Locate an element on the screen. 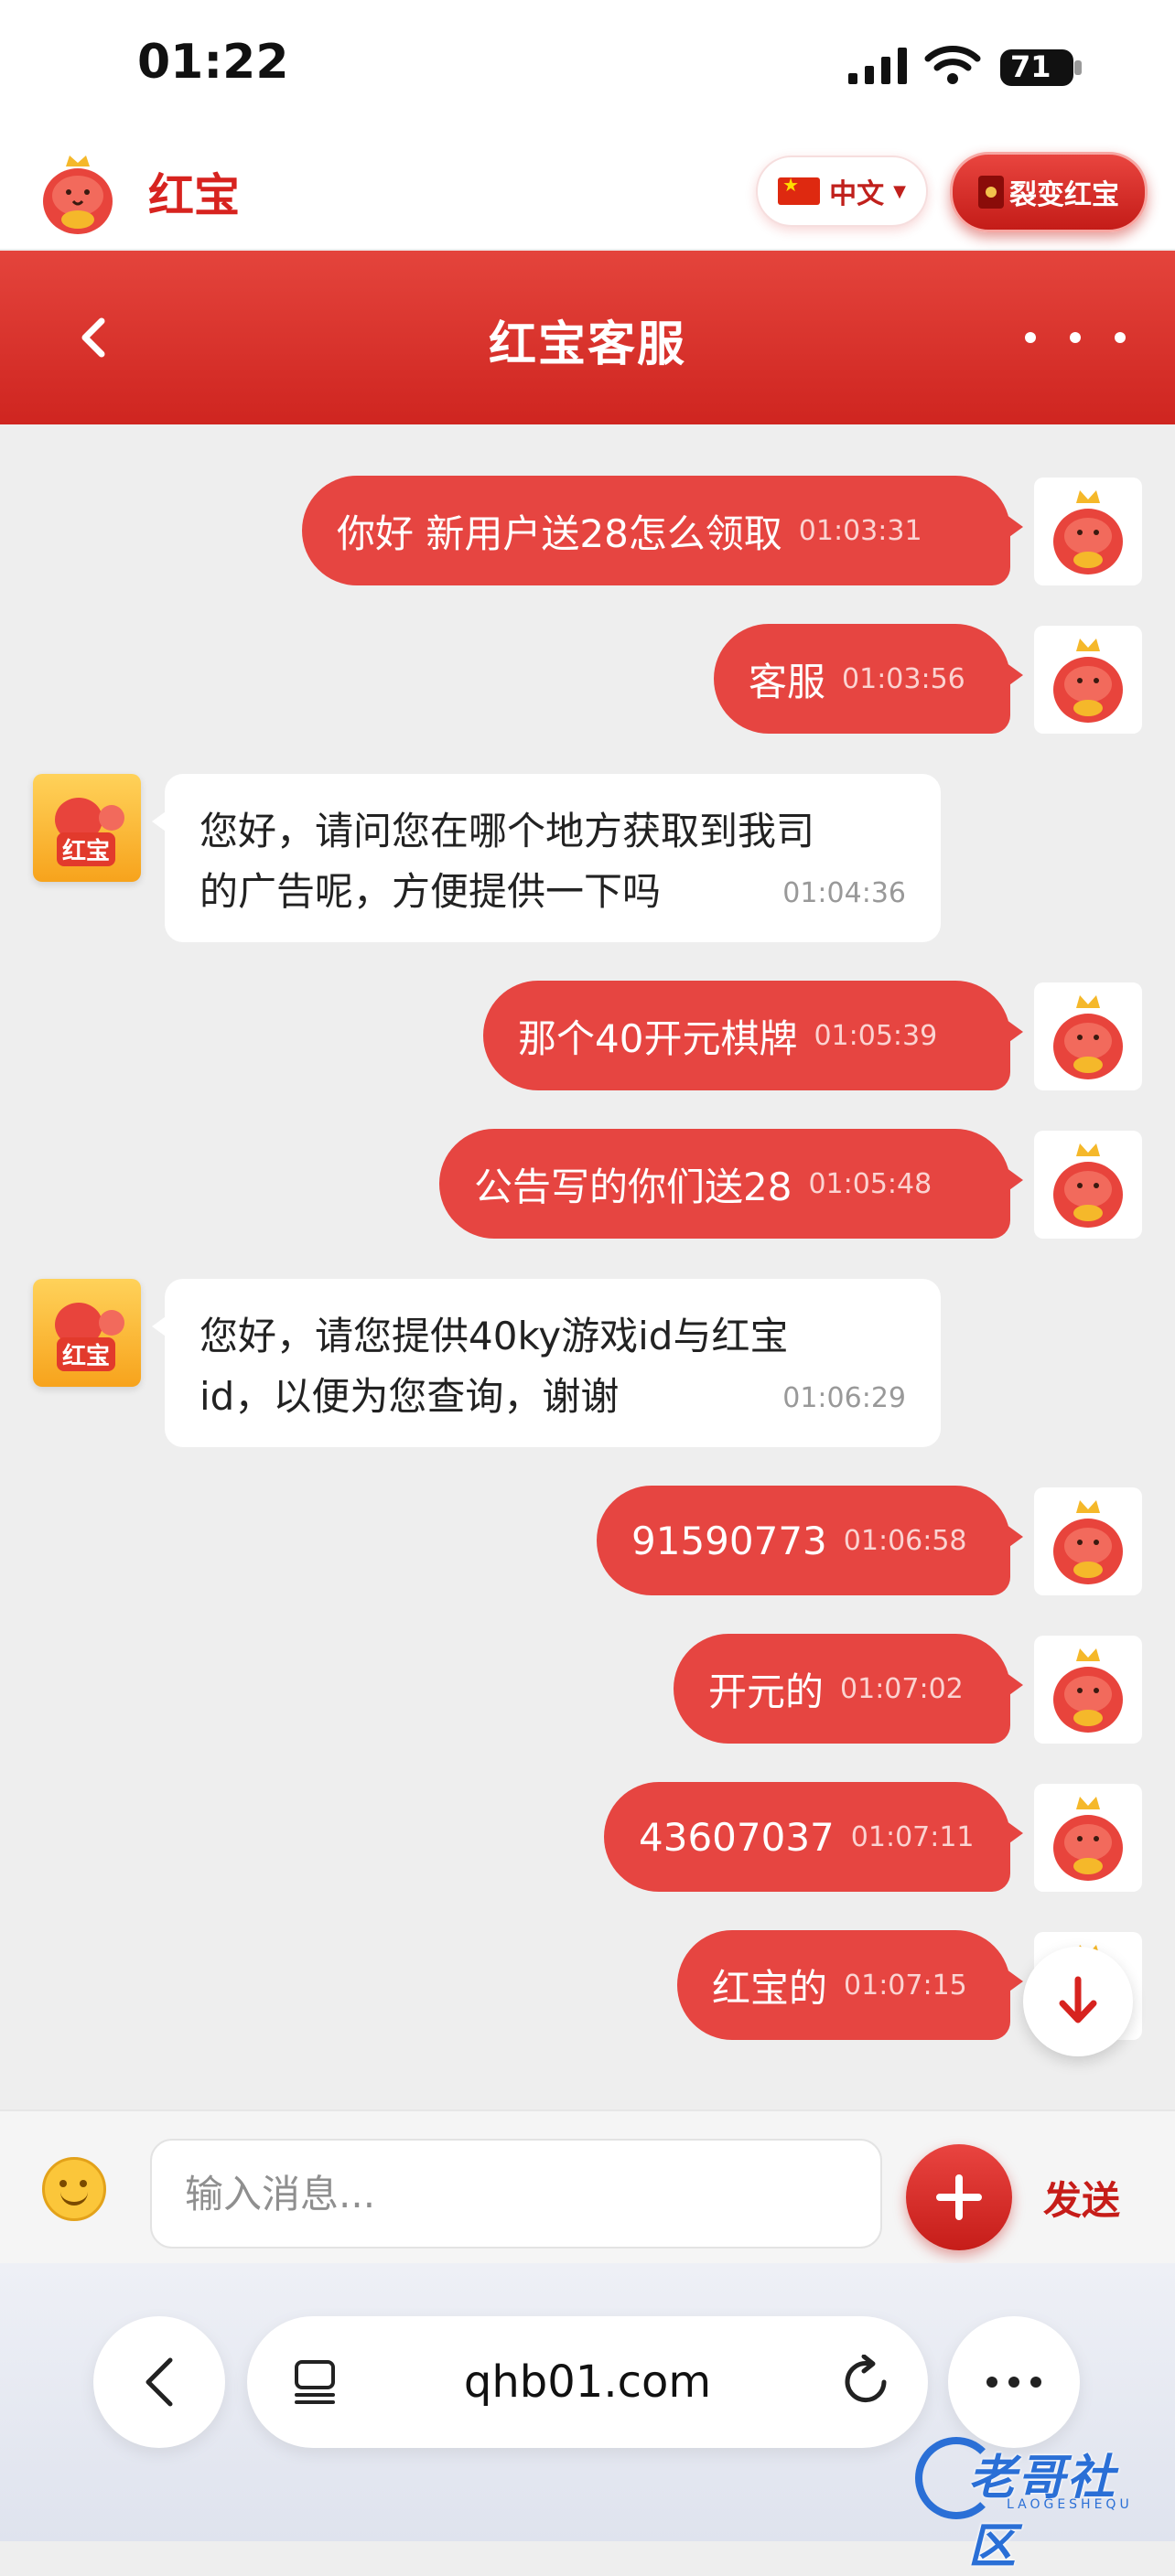 This screenshot has width=1175, height=2576. scroll-to-bottom-button is located at coordinates (1078, 2002).